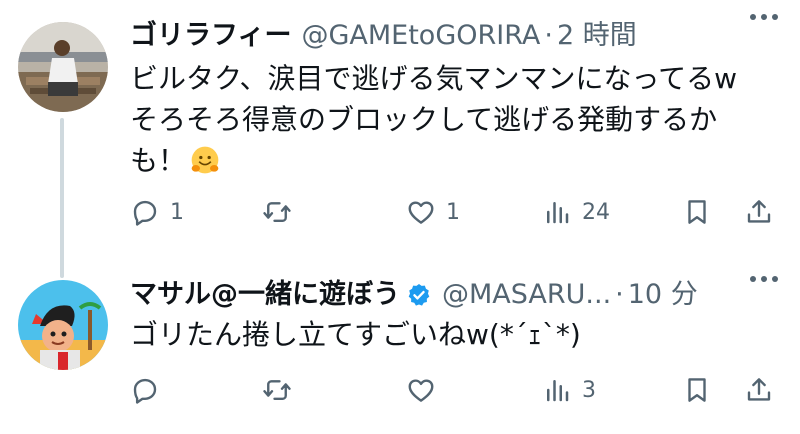 The height and width of the screenshot is (434, 800). I want to click on reply-button, so click(150, 390).